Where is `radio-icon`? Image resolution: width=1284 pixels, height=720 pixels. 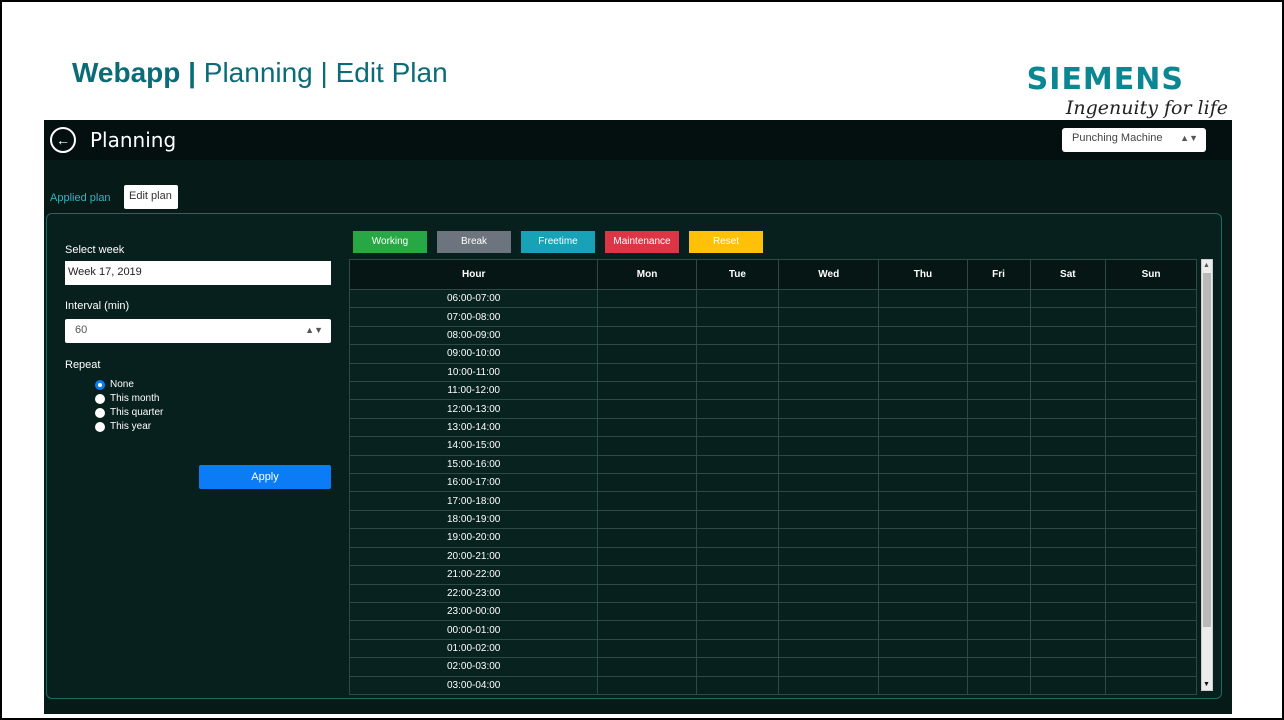 radio-icon is located at coordinates (100, 398).